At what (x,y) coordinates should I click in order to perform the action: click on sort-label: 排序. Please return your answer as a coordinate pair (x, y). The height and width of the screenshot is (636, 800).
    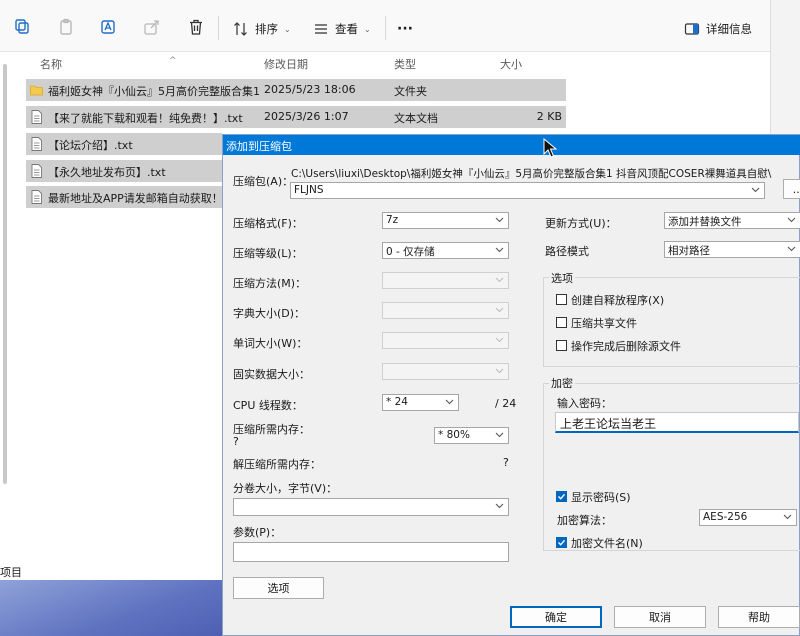
    Looking at the image, I should click on (266, 29).